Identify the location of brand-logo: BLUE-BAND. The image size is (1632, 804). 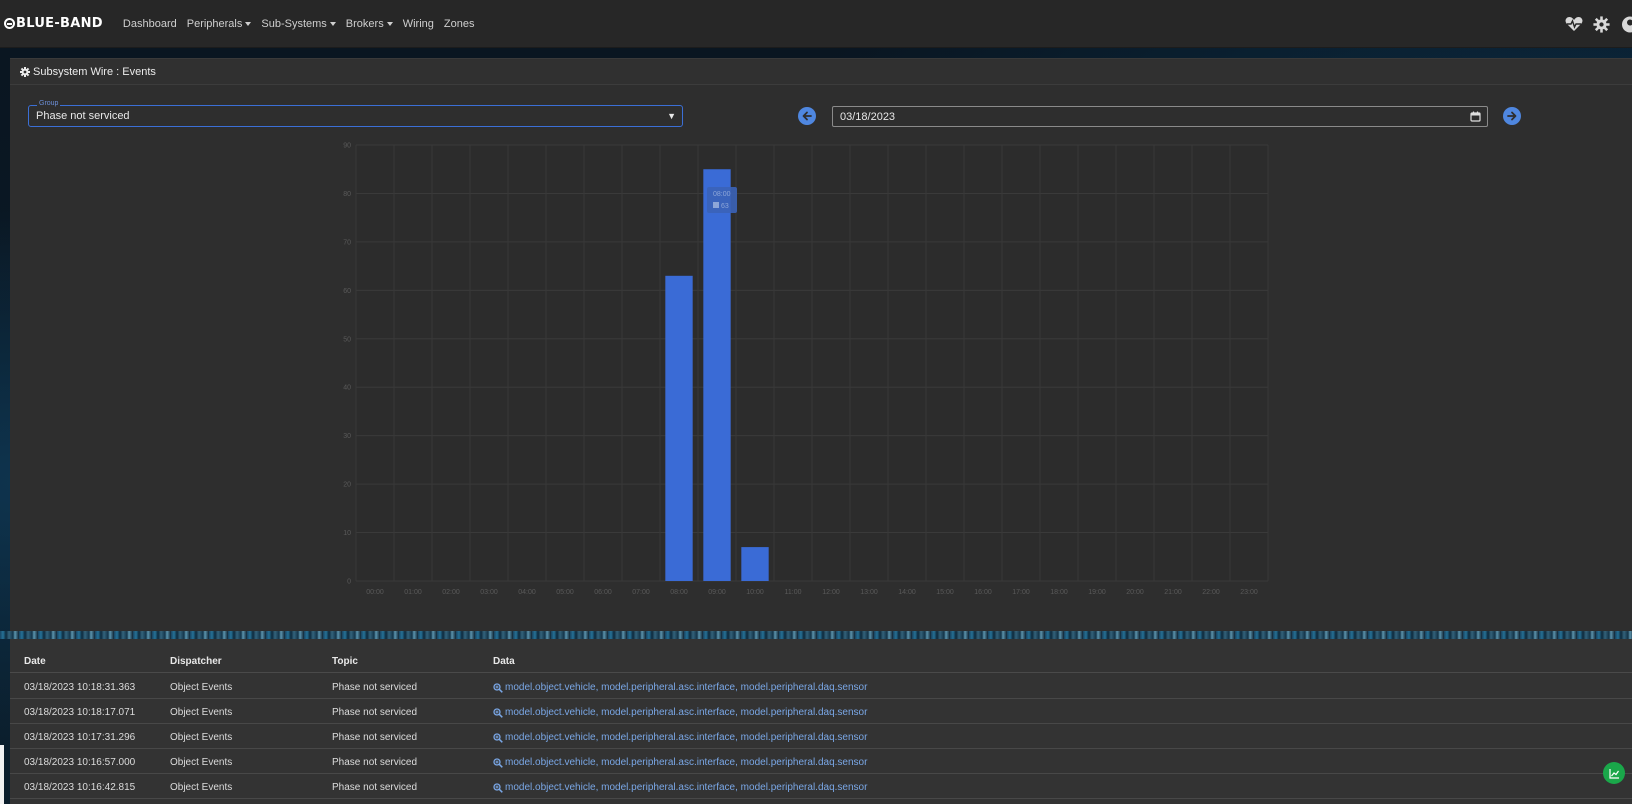
(53, 23).